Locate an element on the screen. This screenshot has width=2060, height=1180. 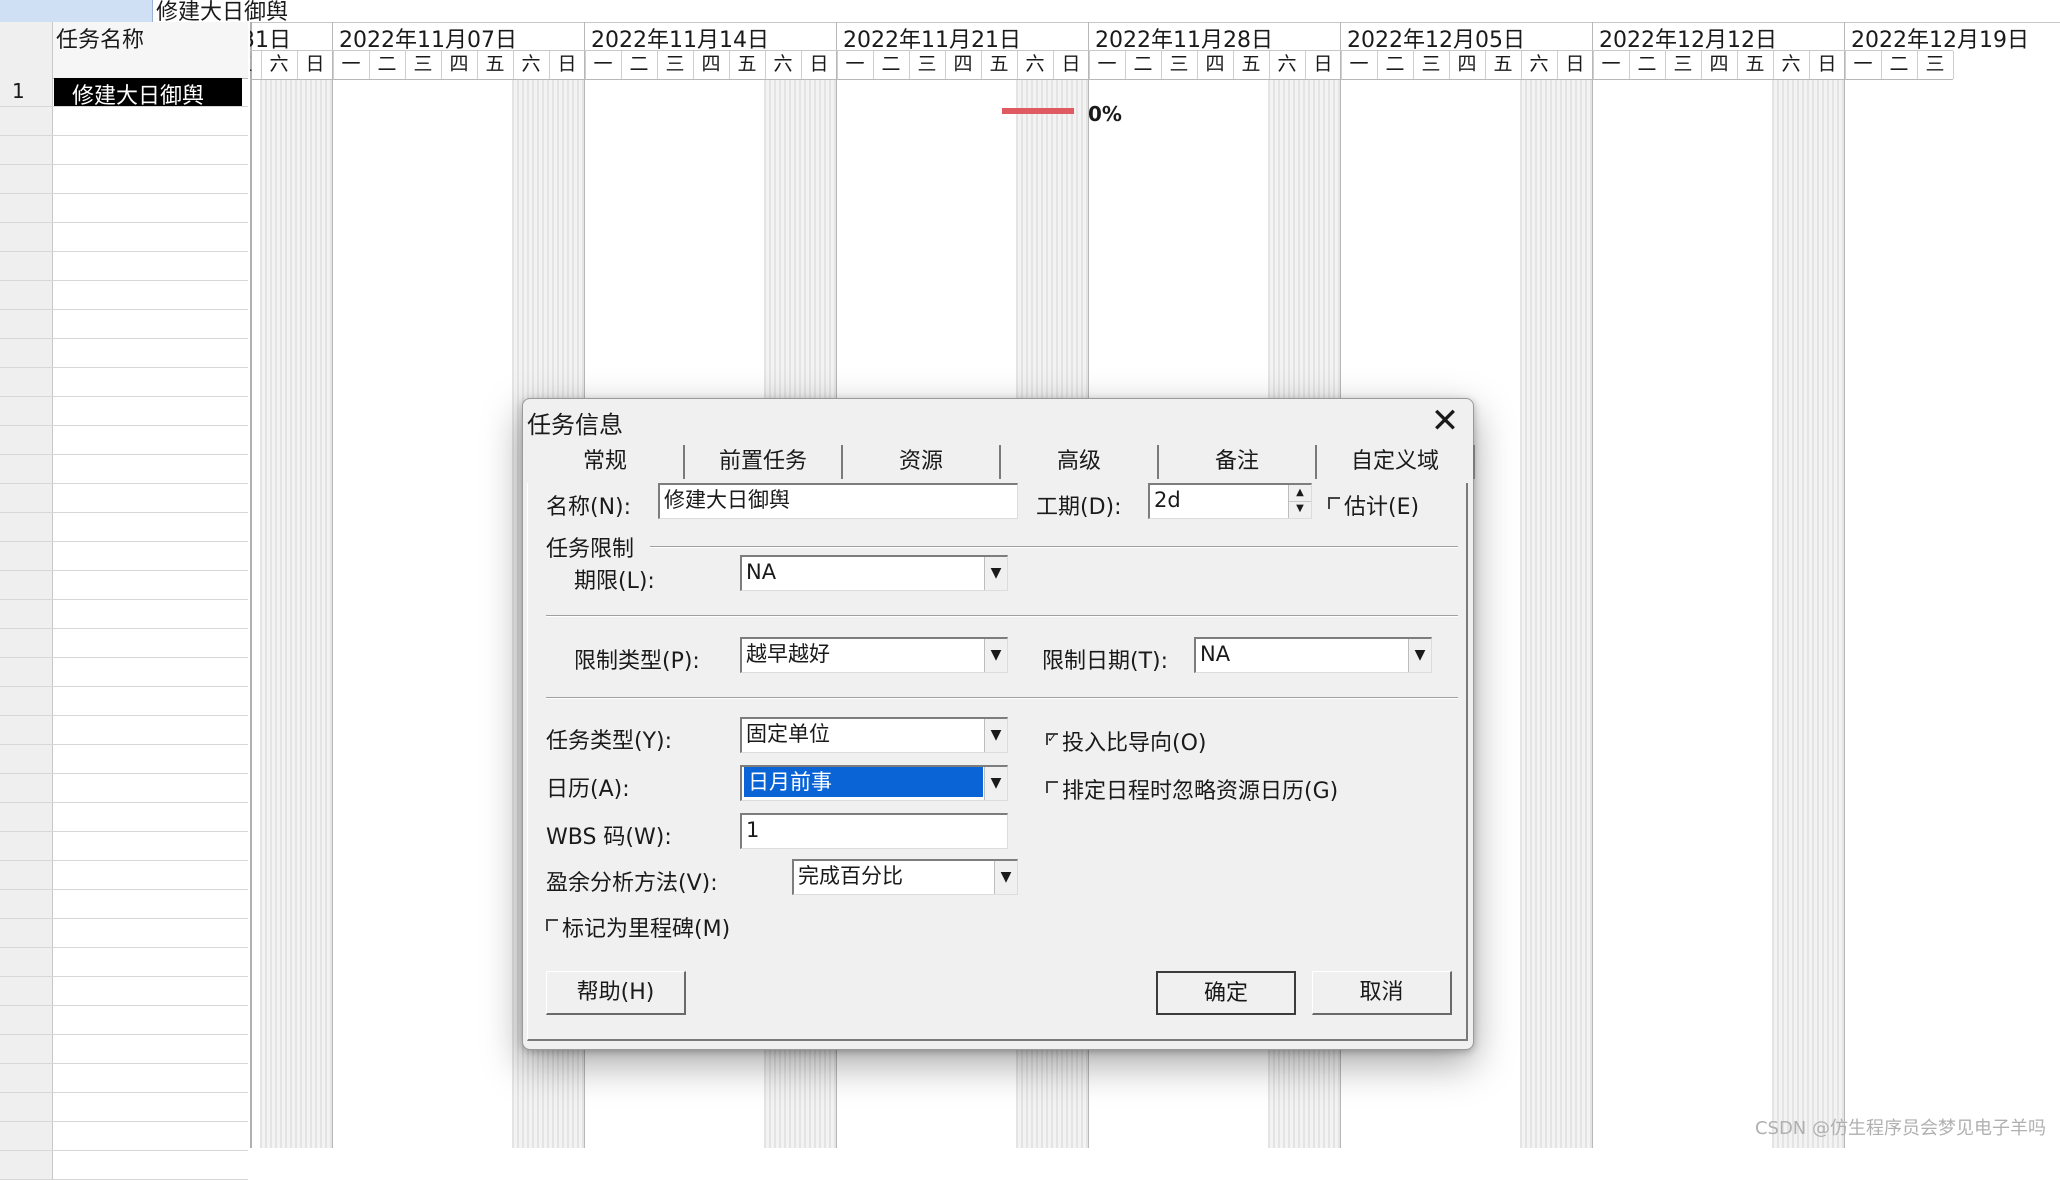
ignore-resource-calendar-checkbox is located at coordinates (1052, 787).